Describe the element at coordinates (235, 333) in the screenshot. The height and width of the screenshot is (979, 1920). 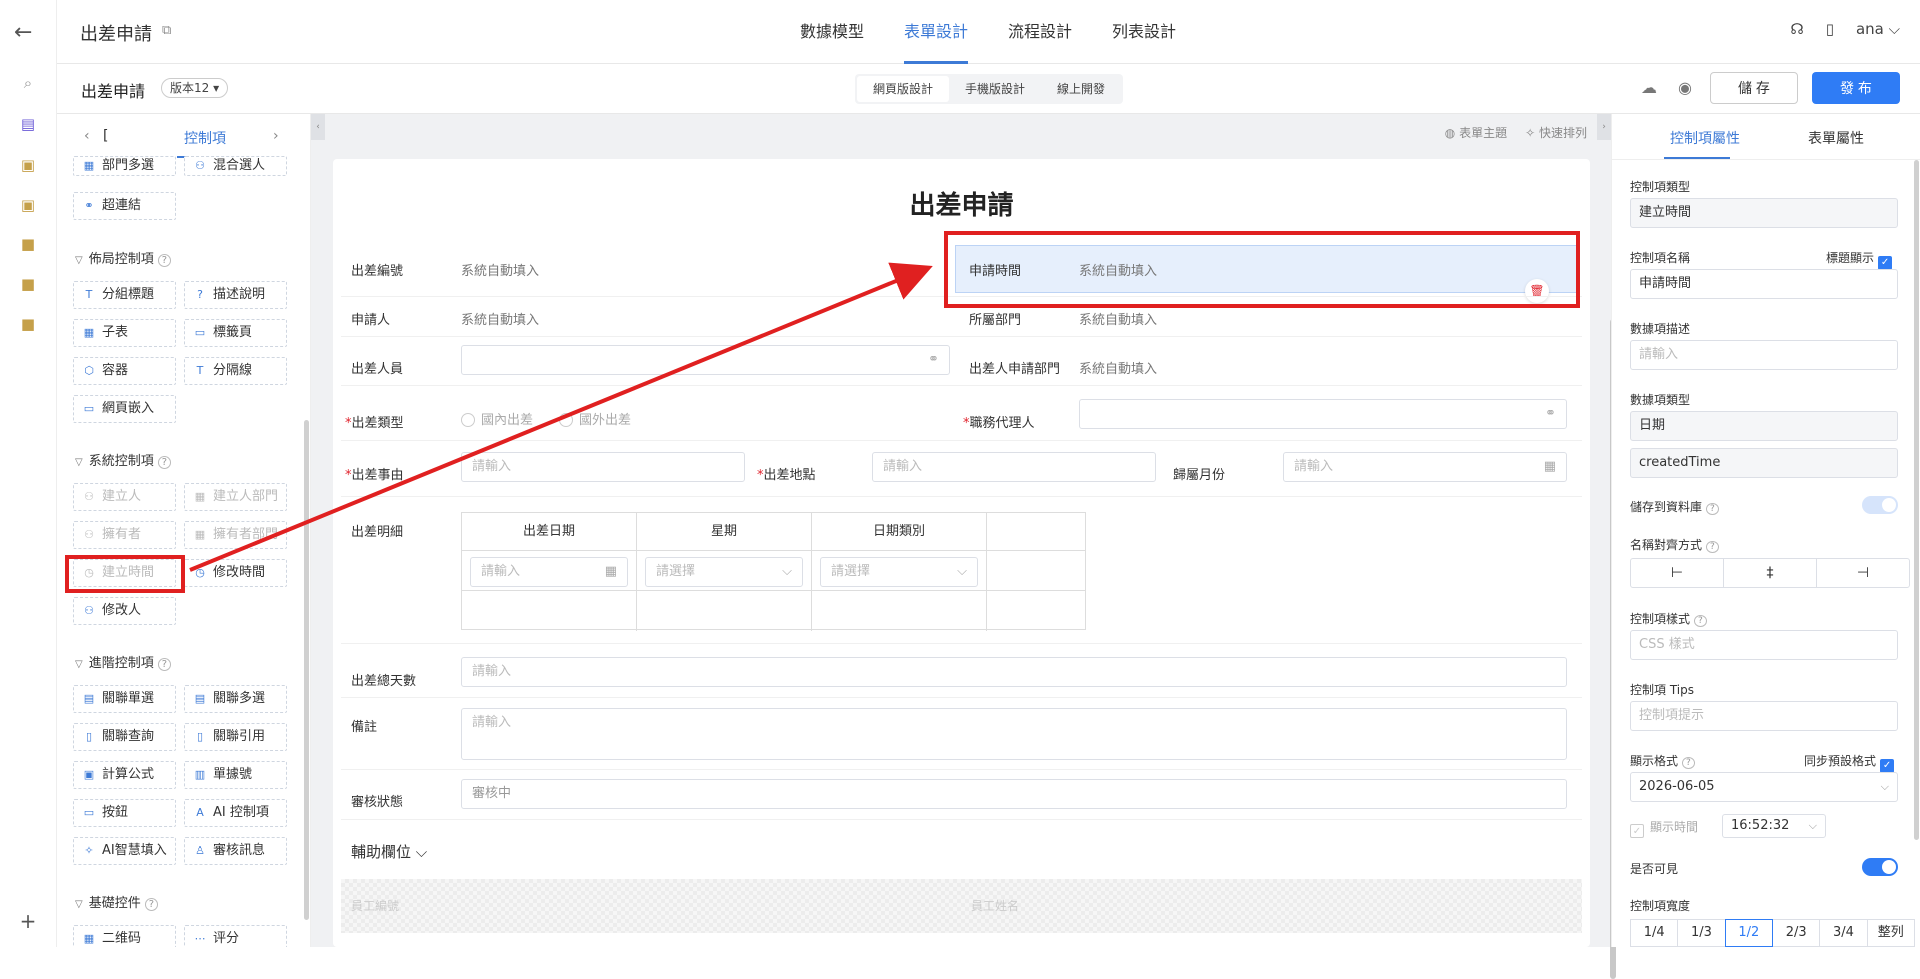
I see `palette-item: ▭ 標籤頁` at that location.